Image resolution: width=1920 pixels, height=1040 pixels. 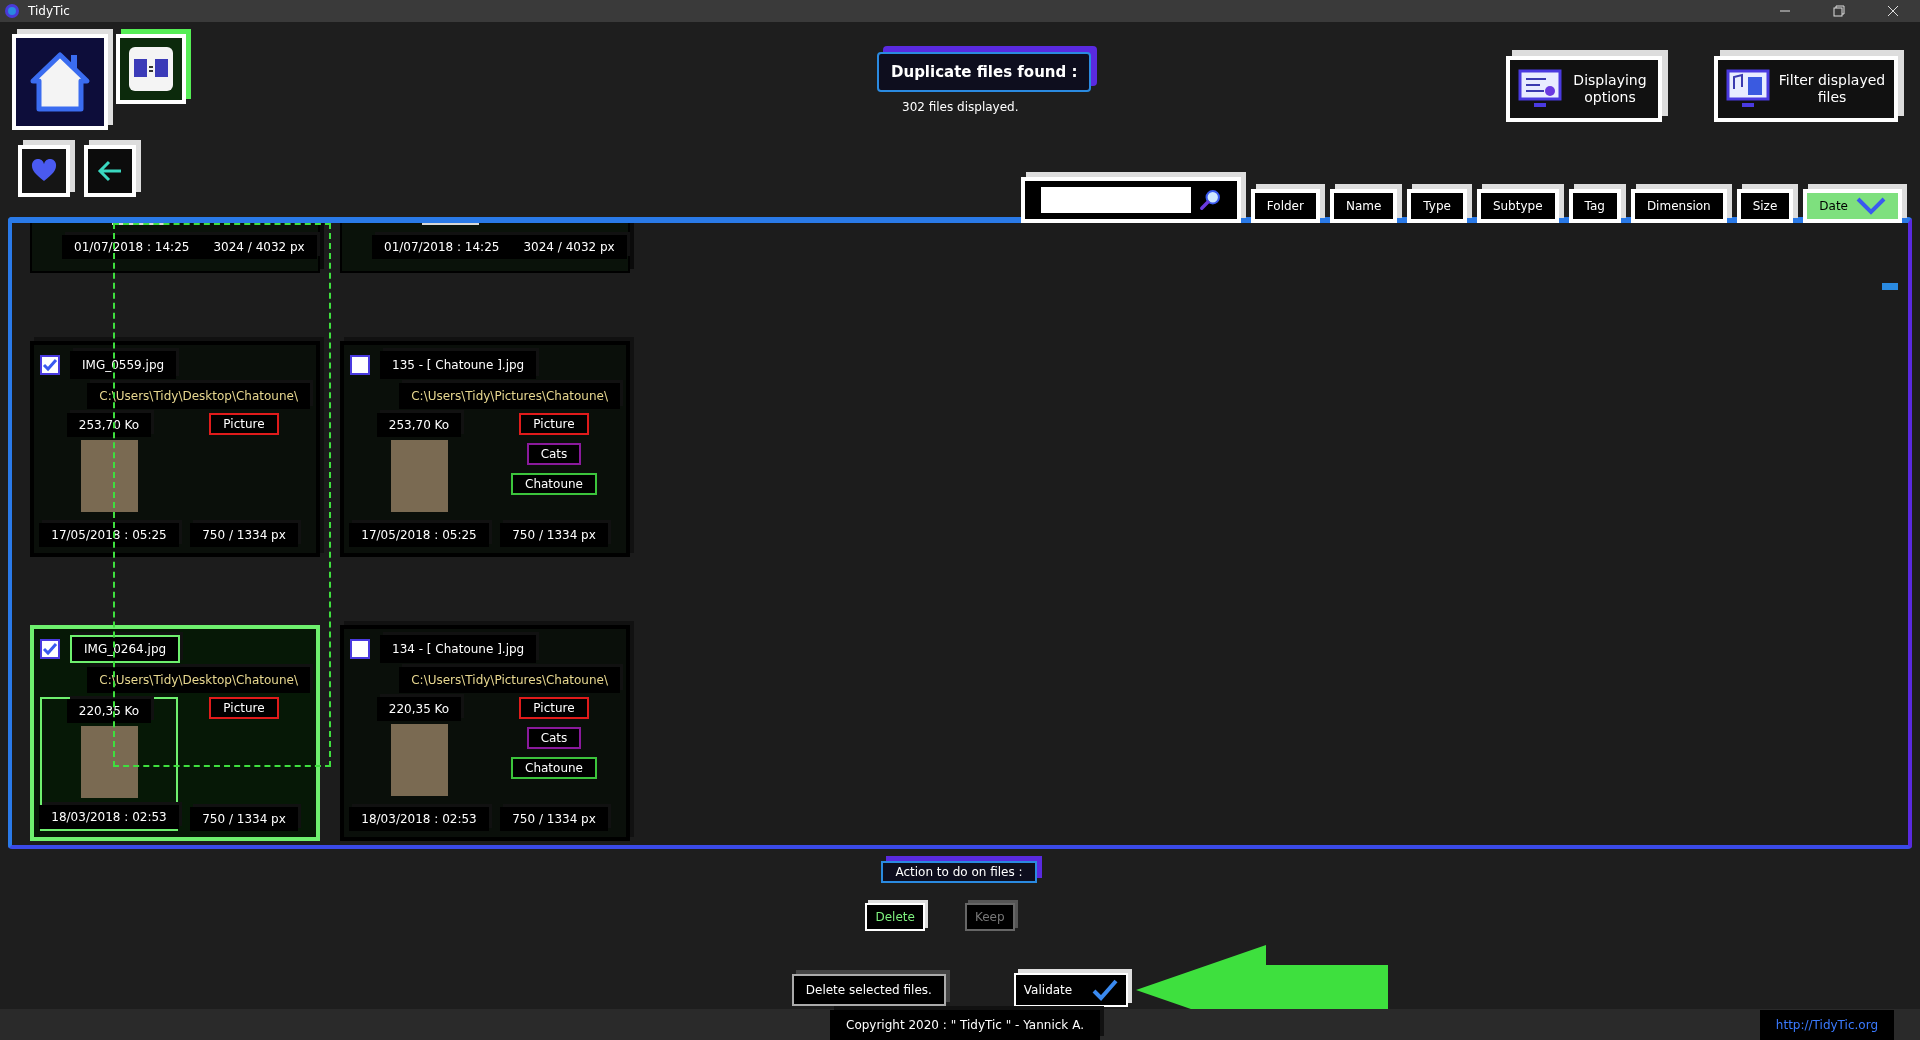 What do you see at coordinates (1826, 1024) in the screenshot?
I see `website-link: http://TidyTic.org` at bounding box center [1826, 1024].